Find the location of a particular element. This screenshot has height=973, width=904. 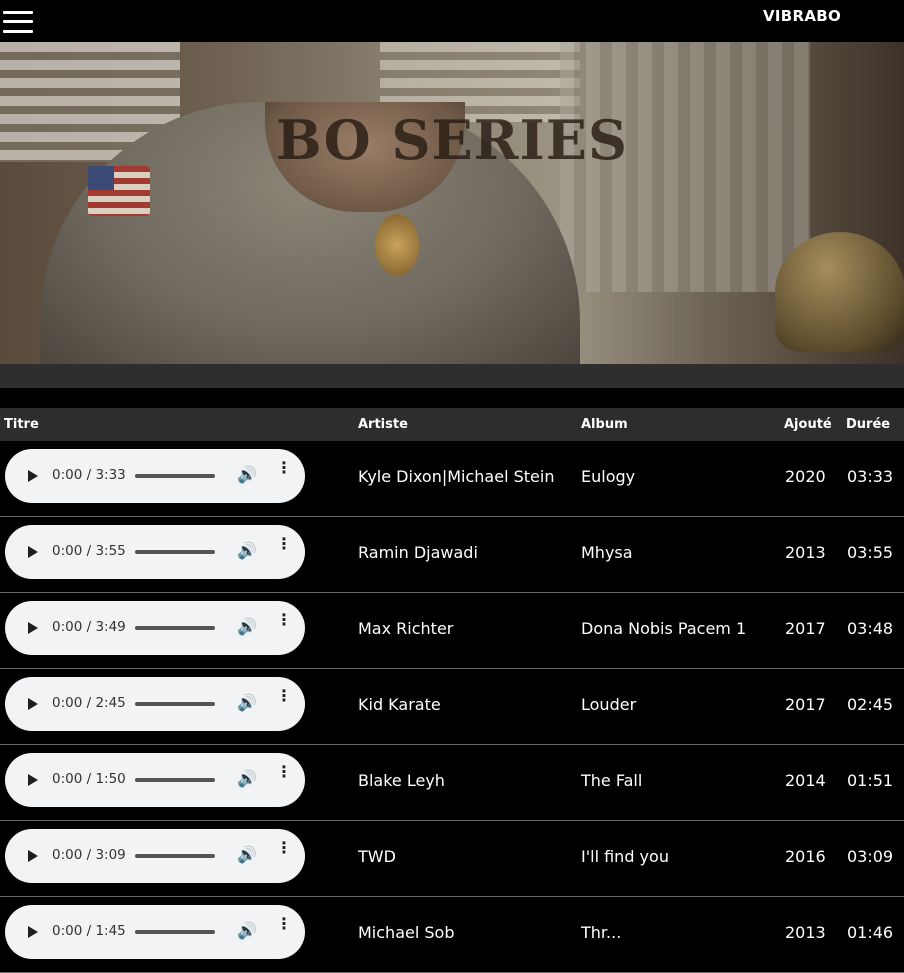

column-header-title: Titre is located at coordinates (21, 424).